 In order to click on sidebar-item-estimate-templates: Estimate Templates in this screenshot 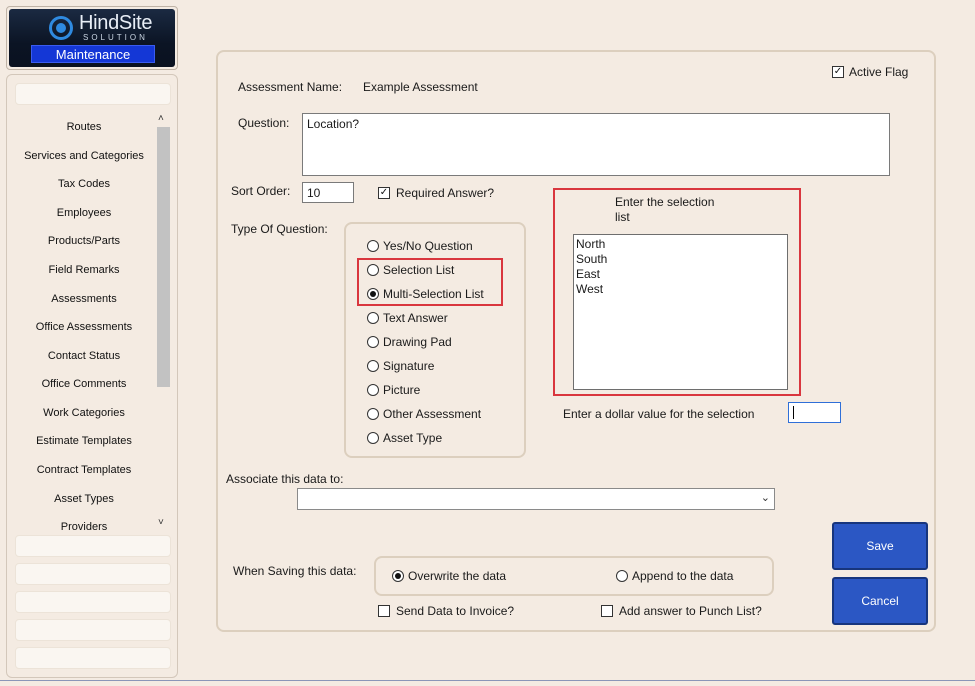, I will do `click(84, 441)`.